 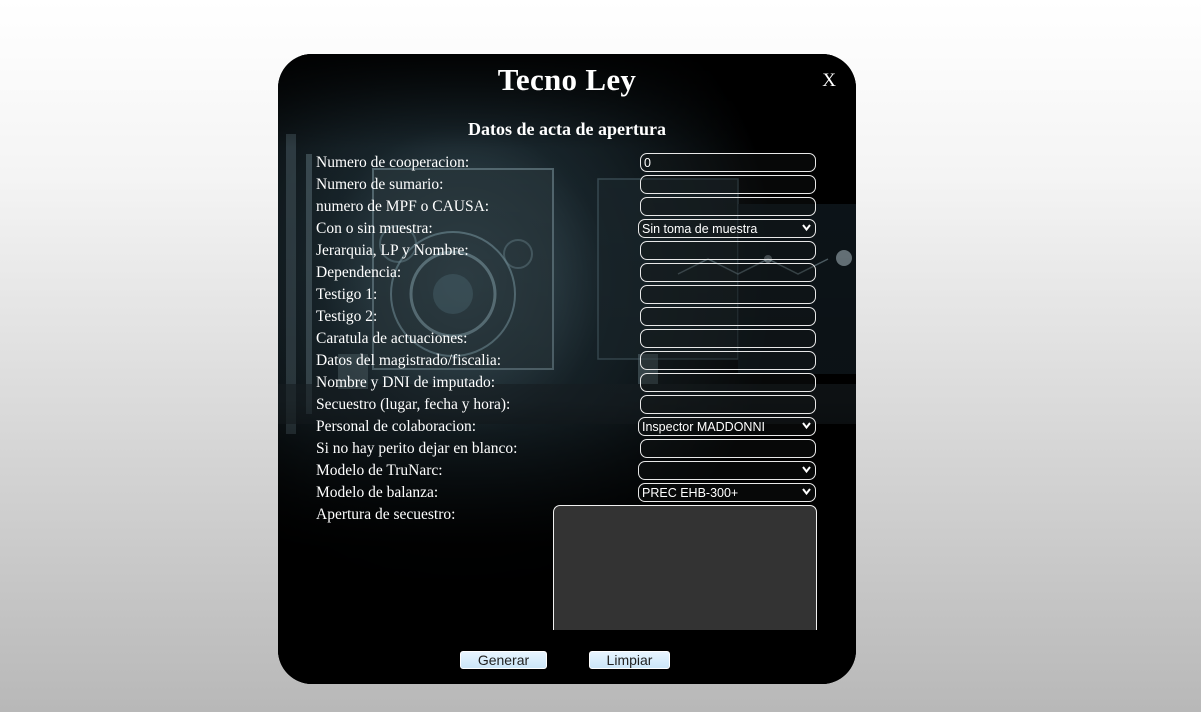 What do you see at coordinates (379, 470) in the screenshot?
I see `field-label: Modelo de TruNarc:` at bounding box center [379, 470].